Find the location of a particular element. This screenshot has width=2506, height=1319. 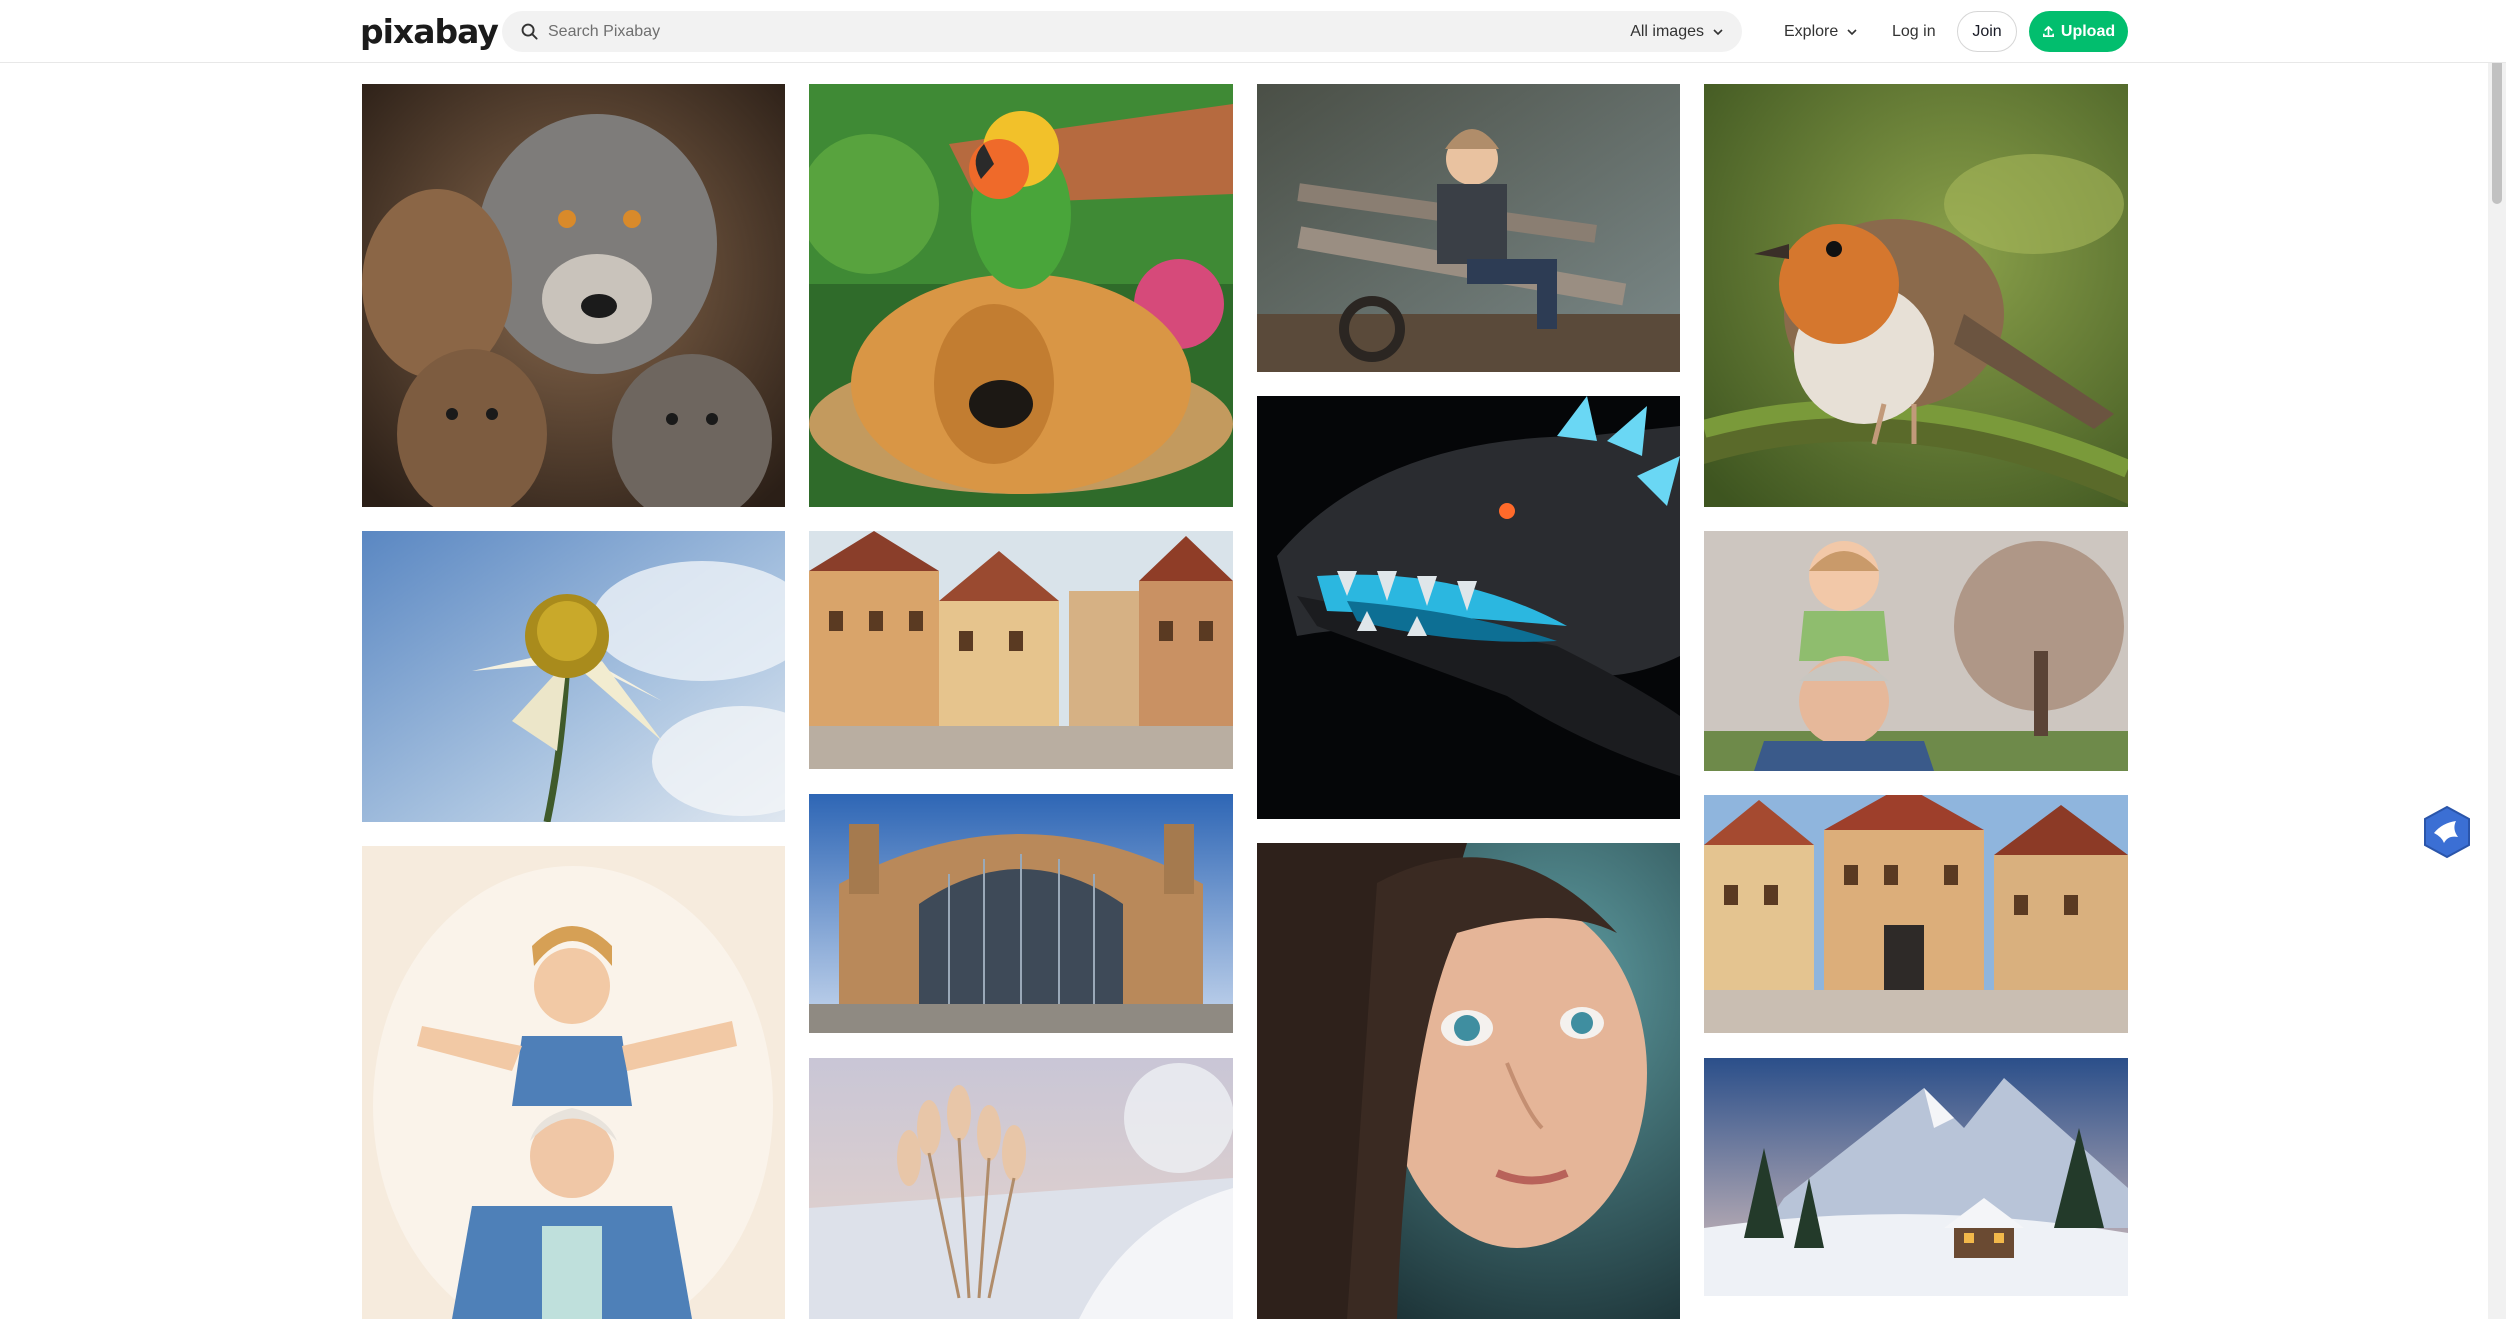

chat-bird-icon is located at coordinates (2447, 832).